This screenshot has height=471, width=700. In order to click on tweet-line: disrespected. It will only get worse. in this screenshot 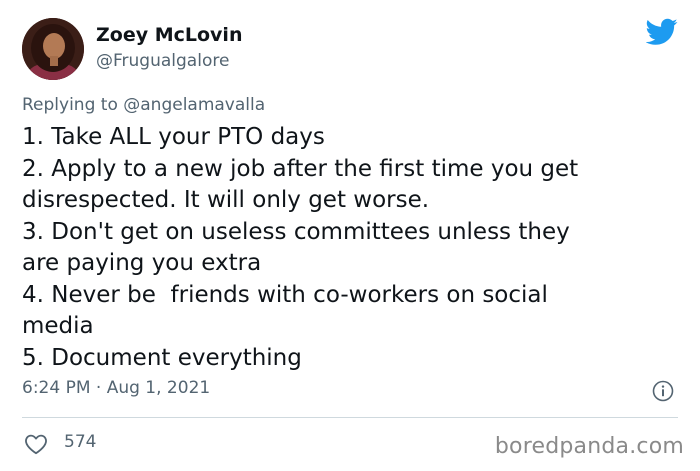, I will do `click(226, 200)`.